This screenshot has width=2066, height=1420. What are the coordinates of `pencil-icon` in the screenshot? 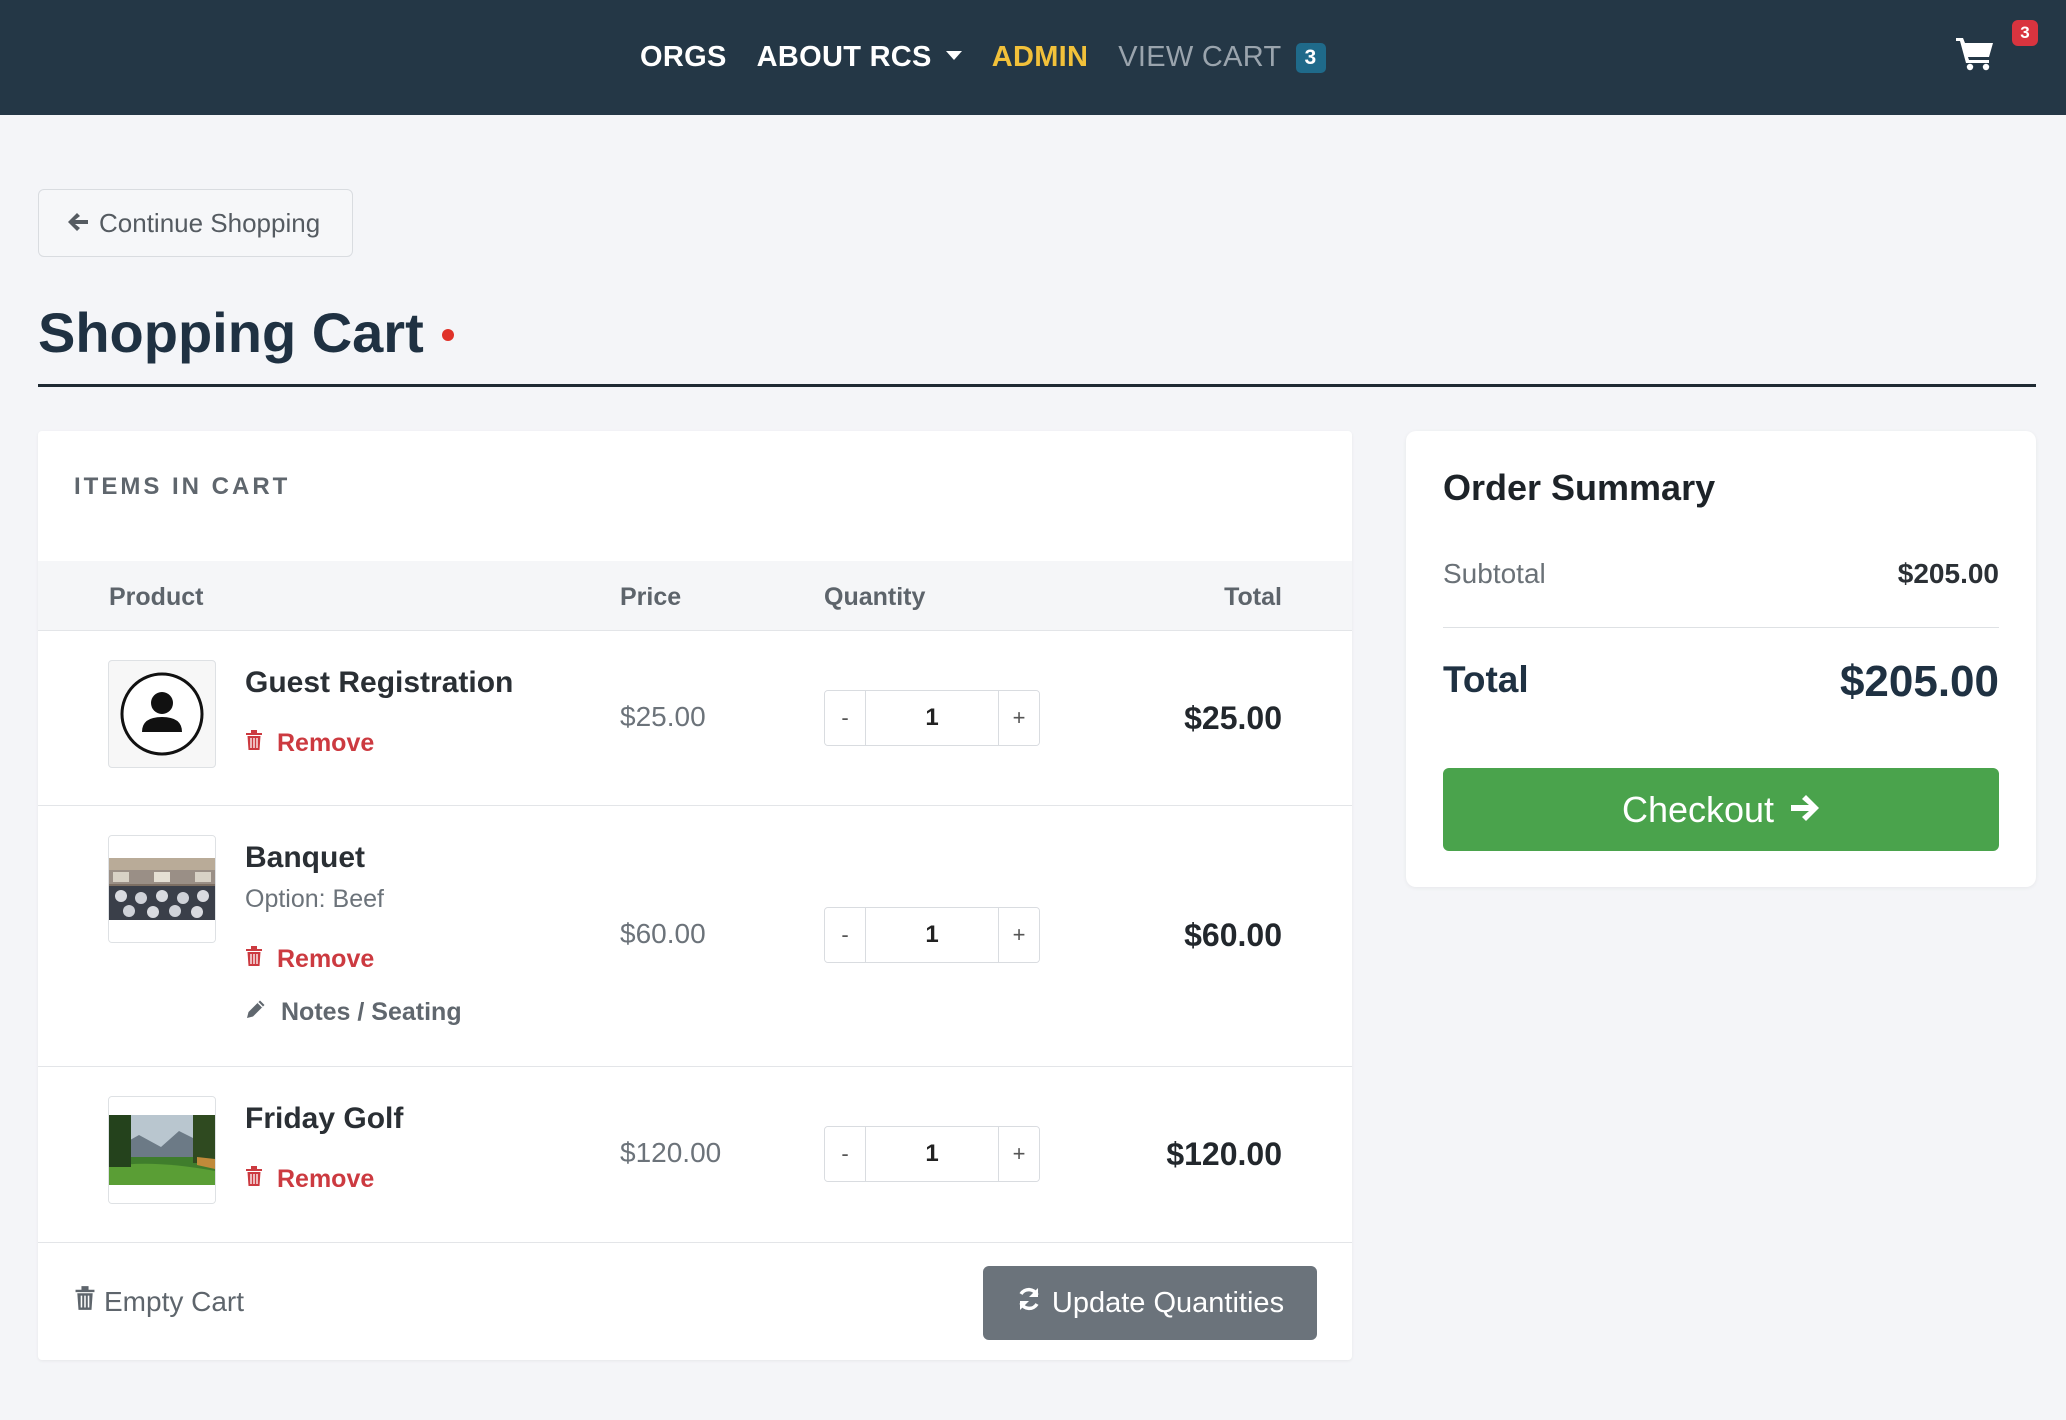 It's located at (256, 1012).